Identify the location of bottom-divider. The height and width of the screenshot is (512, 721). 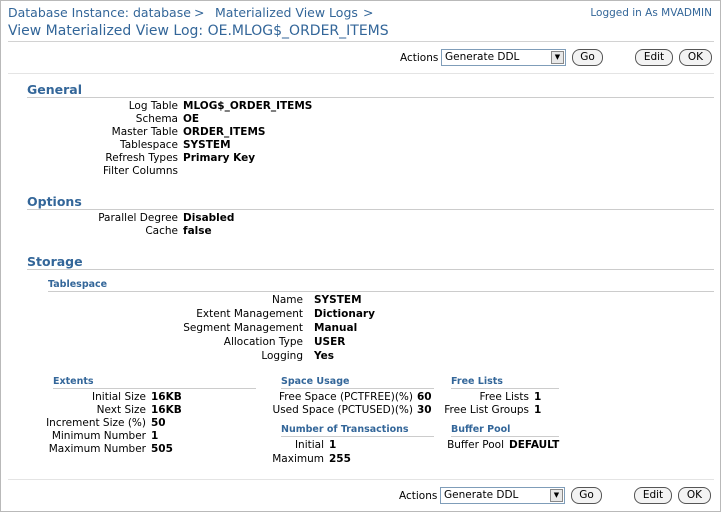
(361, 479).